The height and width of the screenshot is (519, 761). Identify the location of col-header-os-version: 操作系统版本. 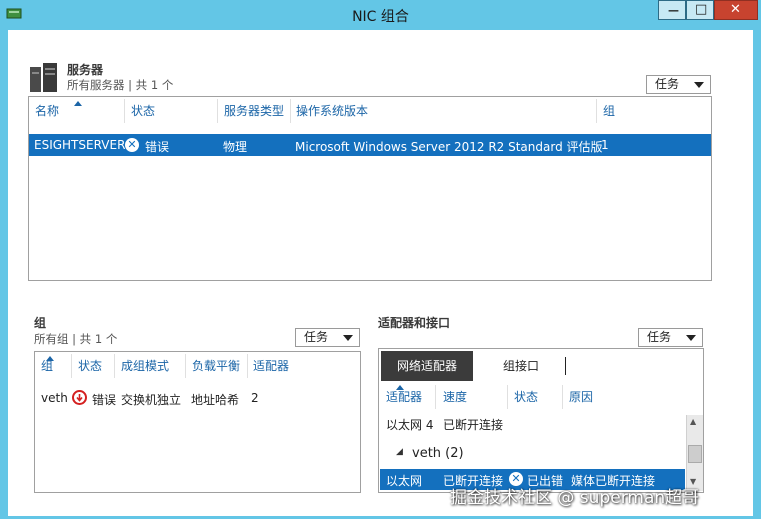
(332, 111).